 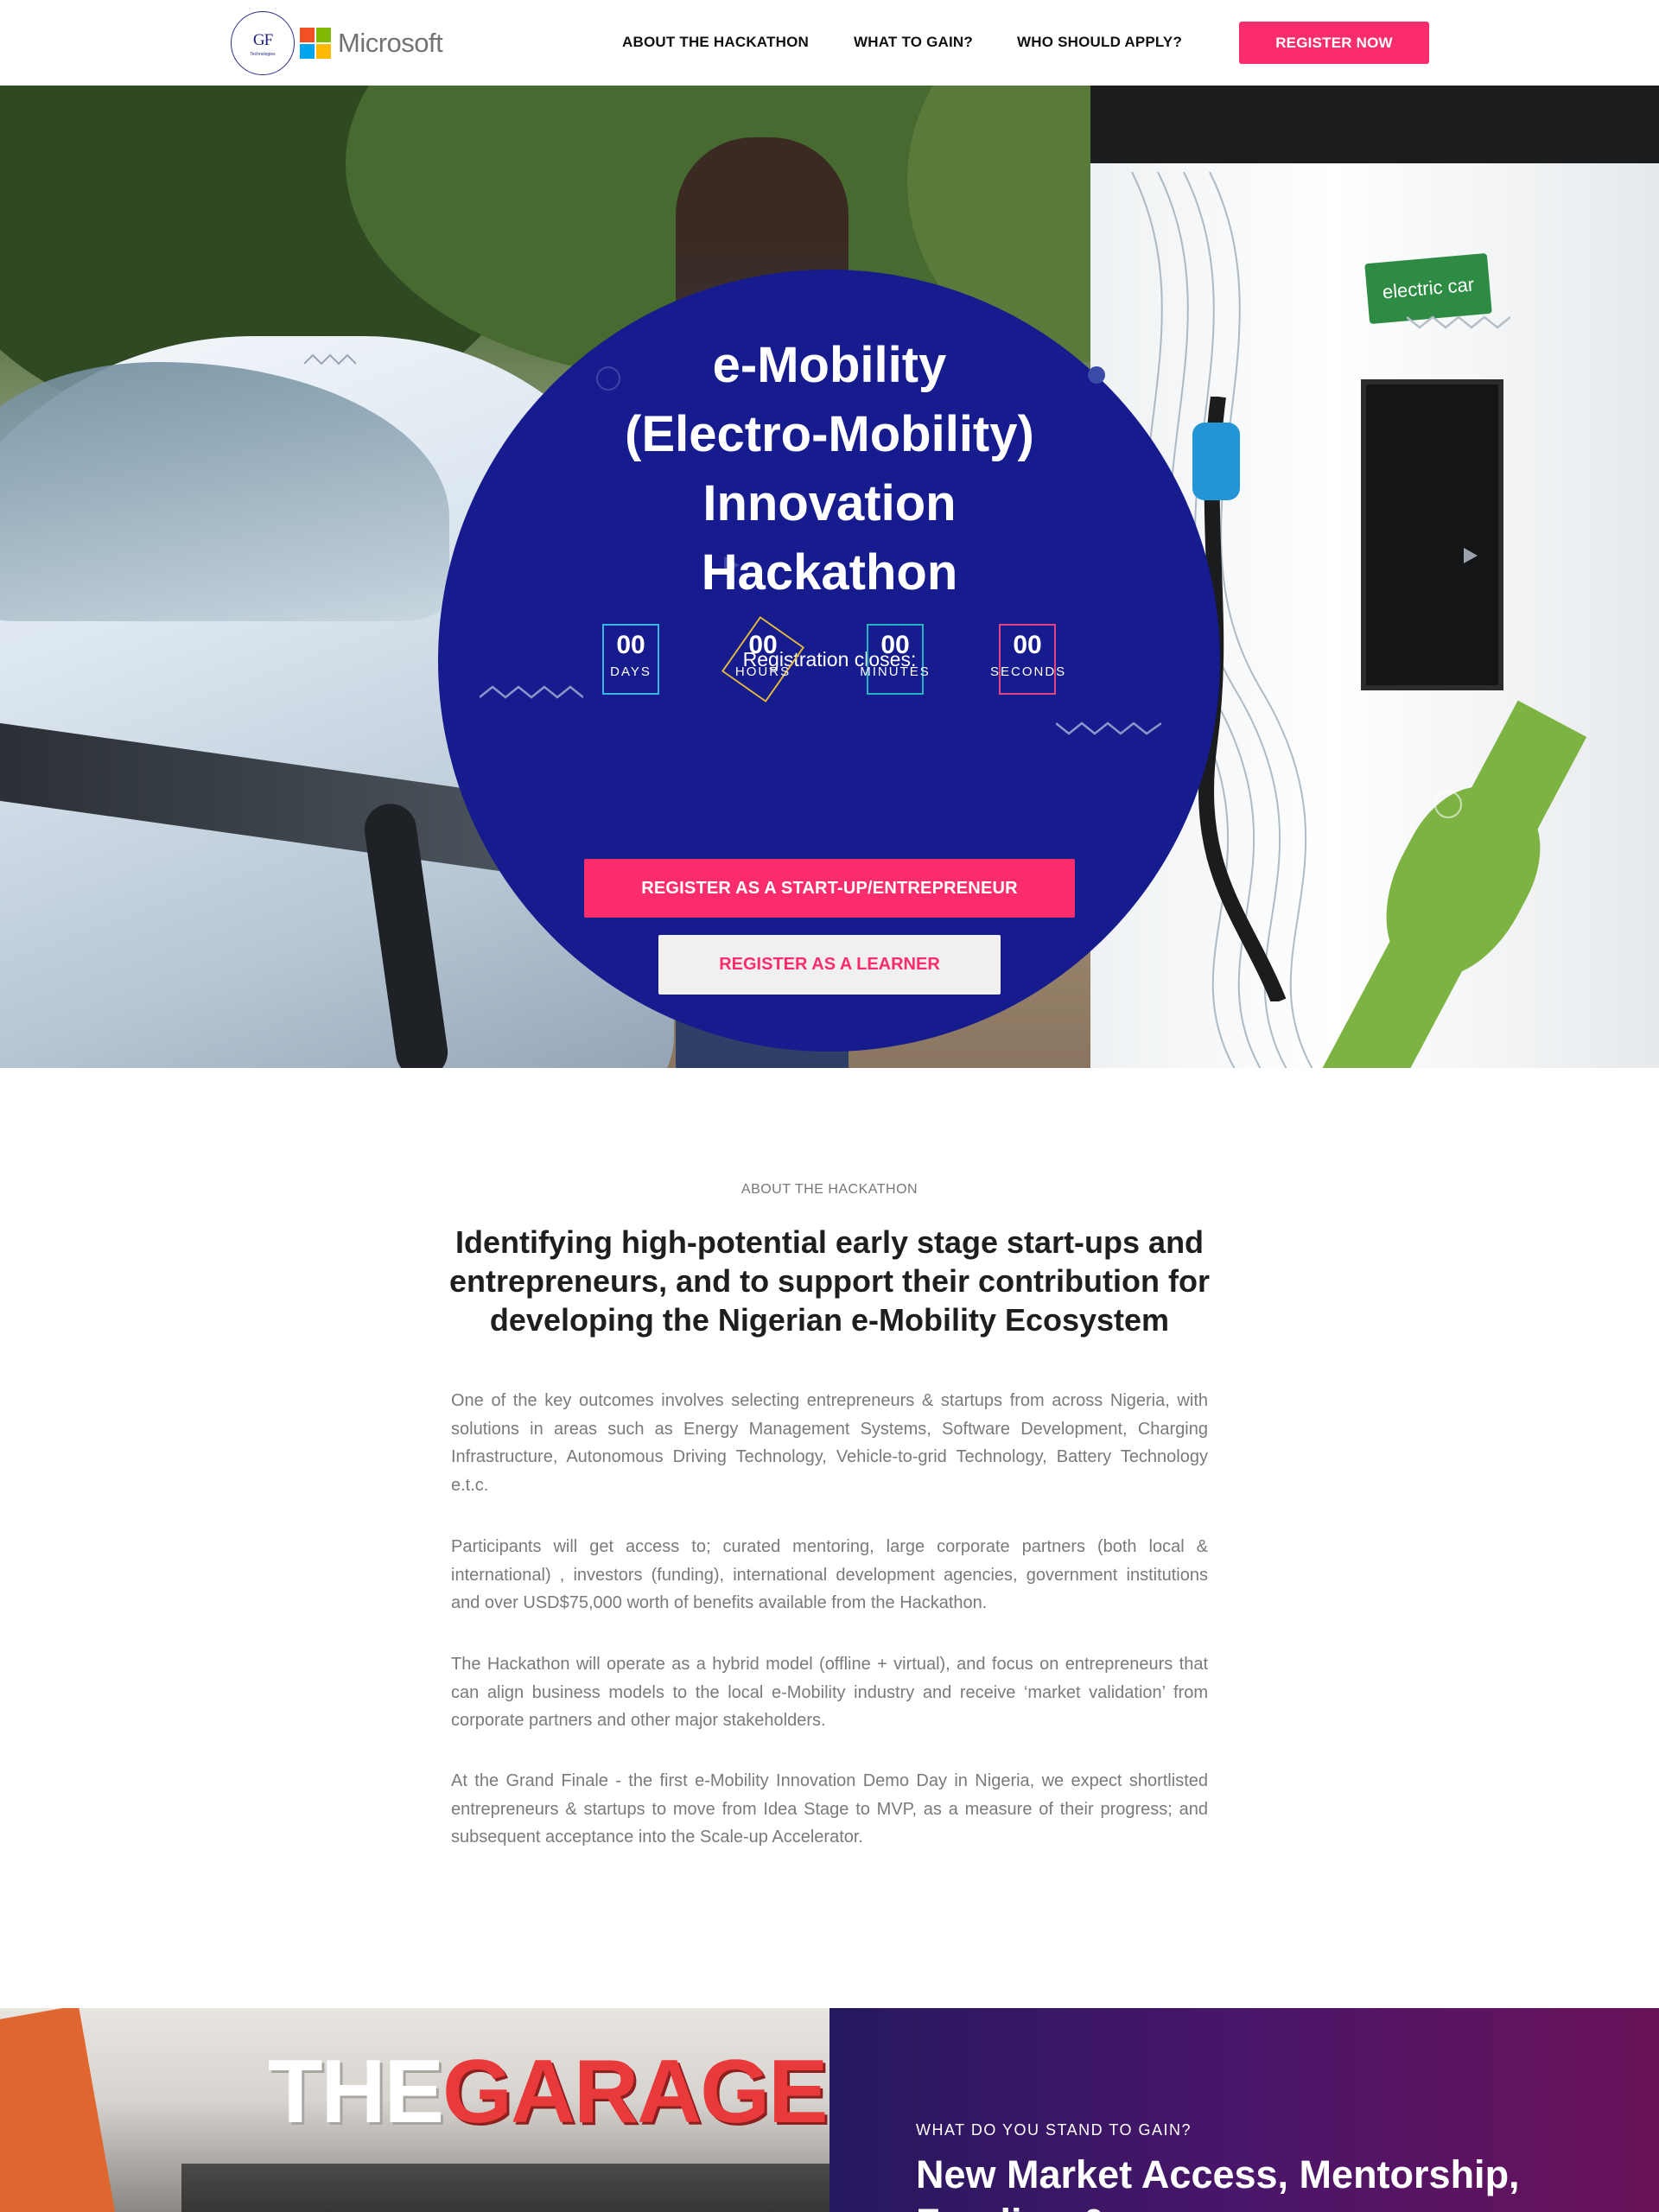 What do you see at coordinates (1374, 124) in the screenshot?
I see `background-charger-top` at bounding box center [1374, 124].